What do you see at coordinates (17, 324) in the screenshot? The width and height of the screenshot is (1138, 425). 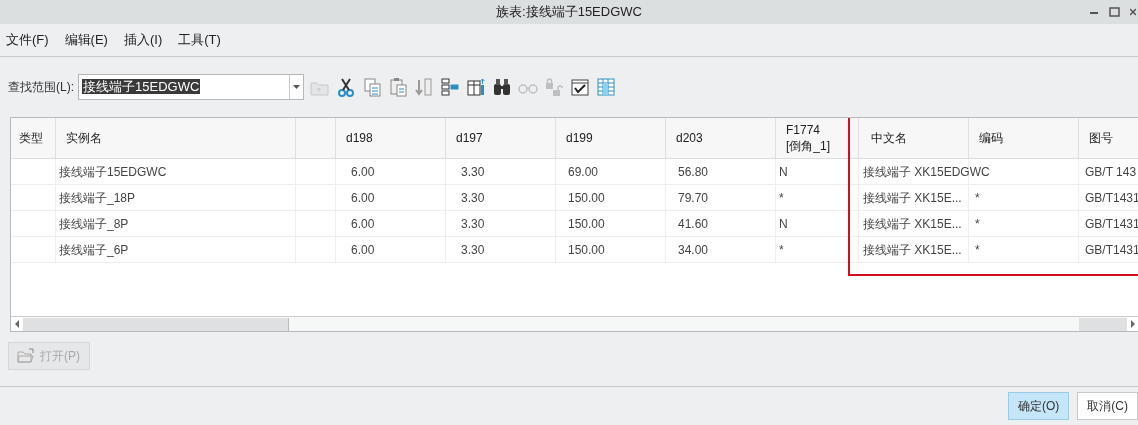 I see `scroll-left-icon` at bounding box center [17, 324].